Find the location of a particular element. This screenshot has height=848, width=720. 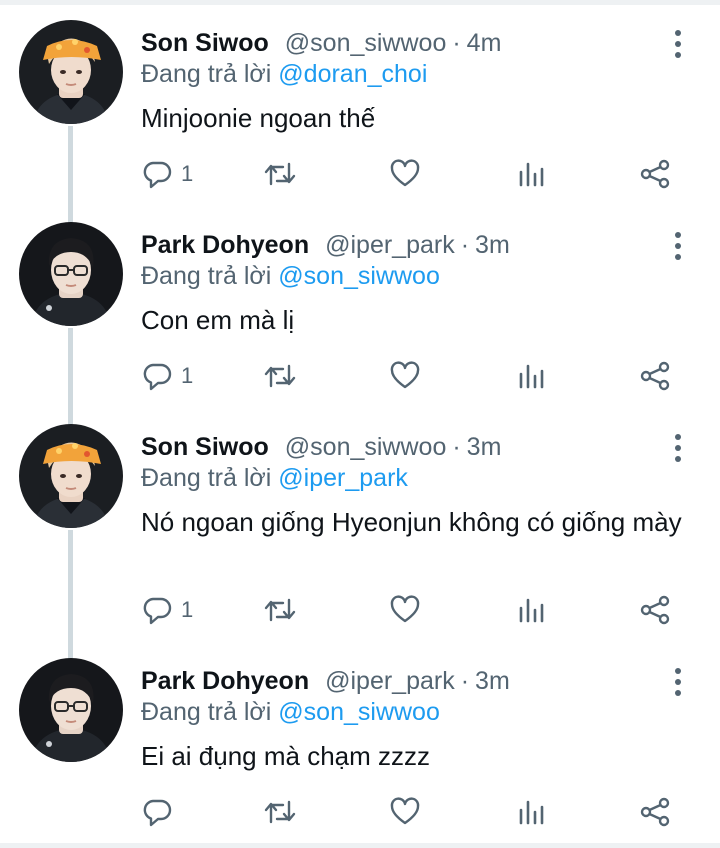

action-bar is located at coordinates (421, 812).